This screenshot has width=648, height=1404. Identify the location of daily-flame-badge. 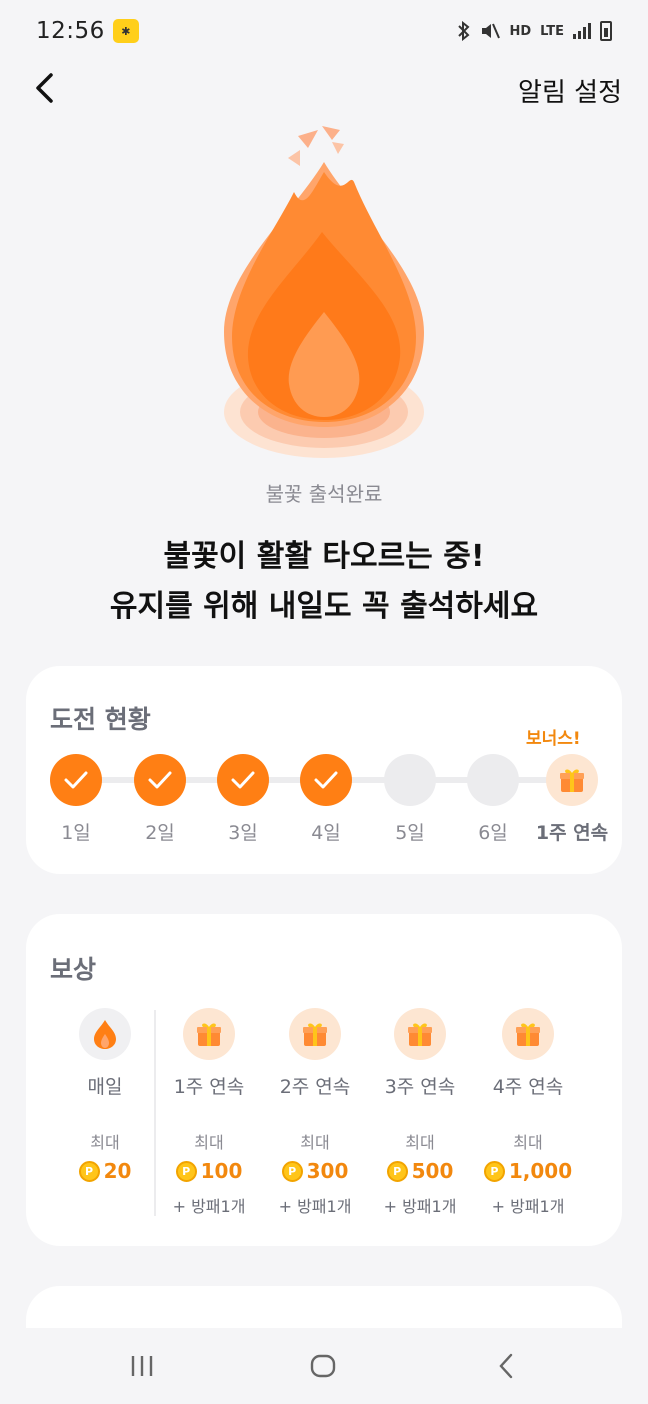
(105, 1034).